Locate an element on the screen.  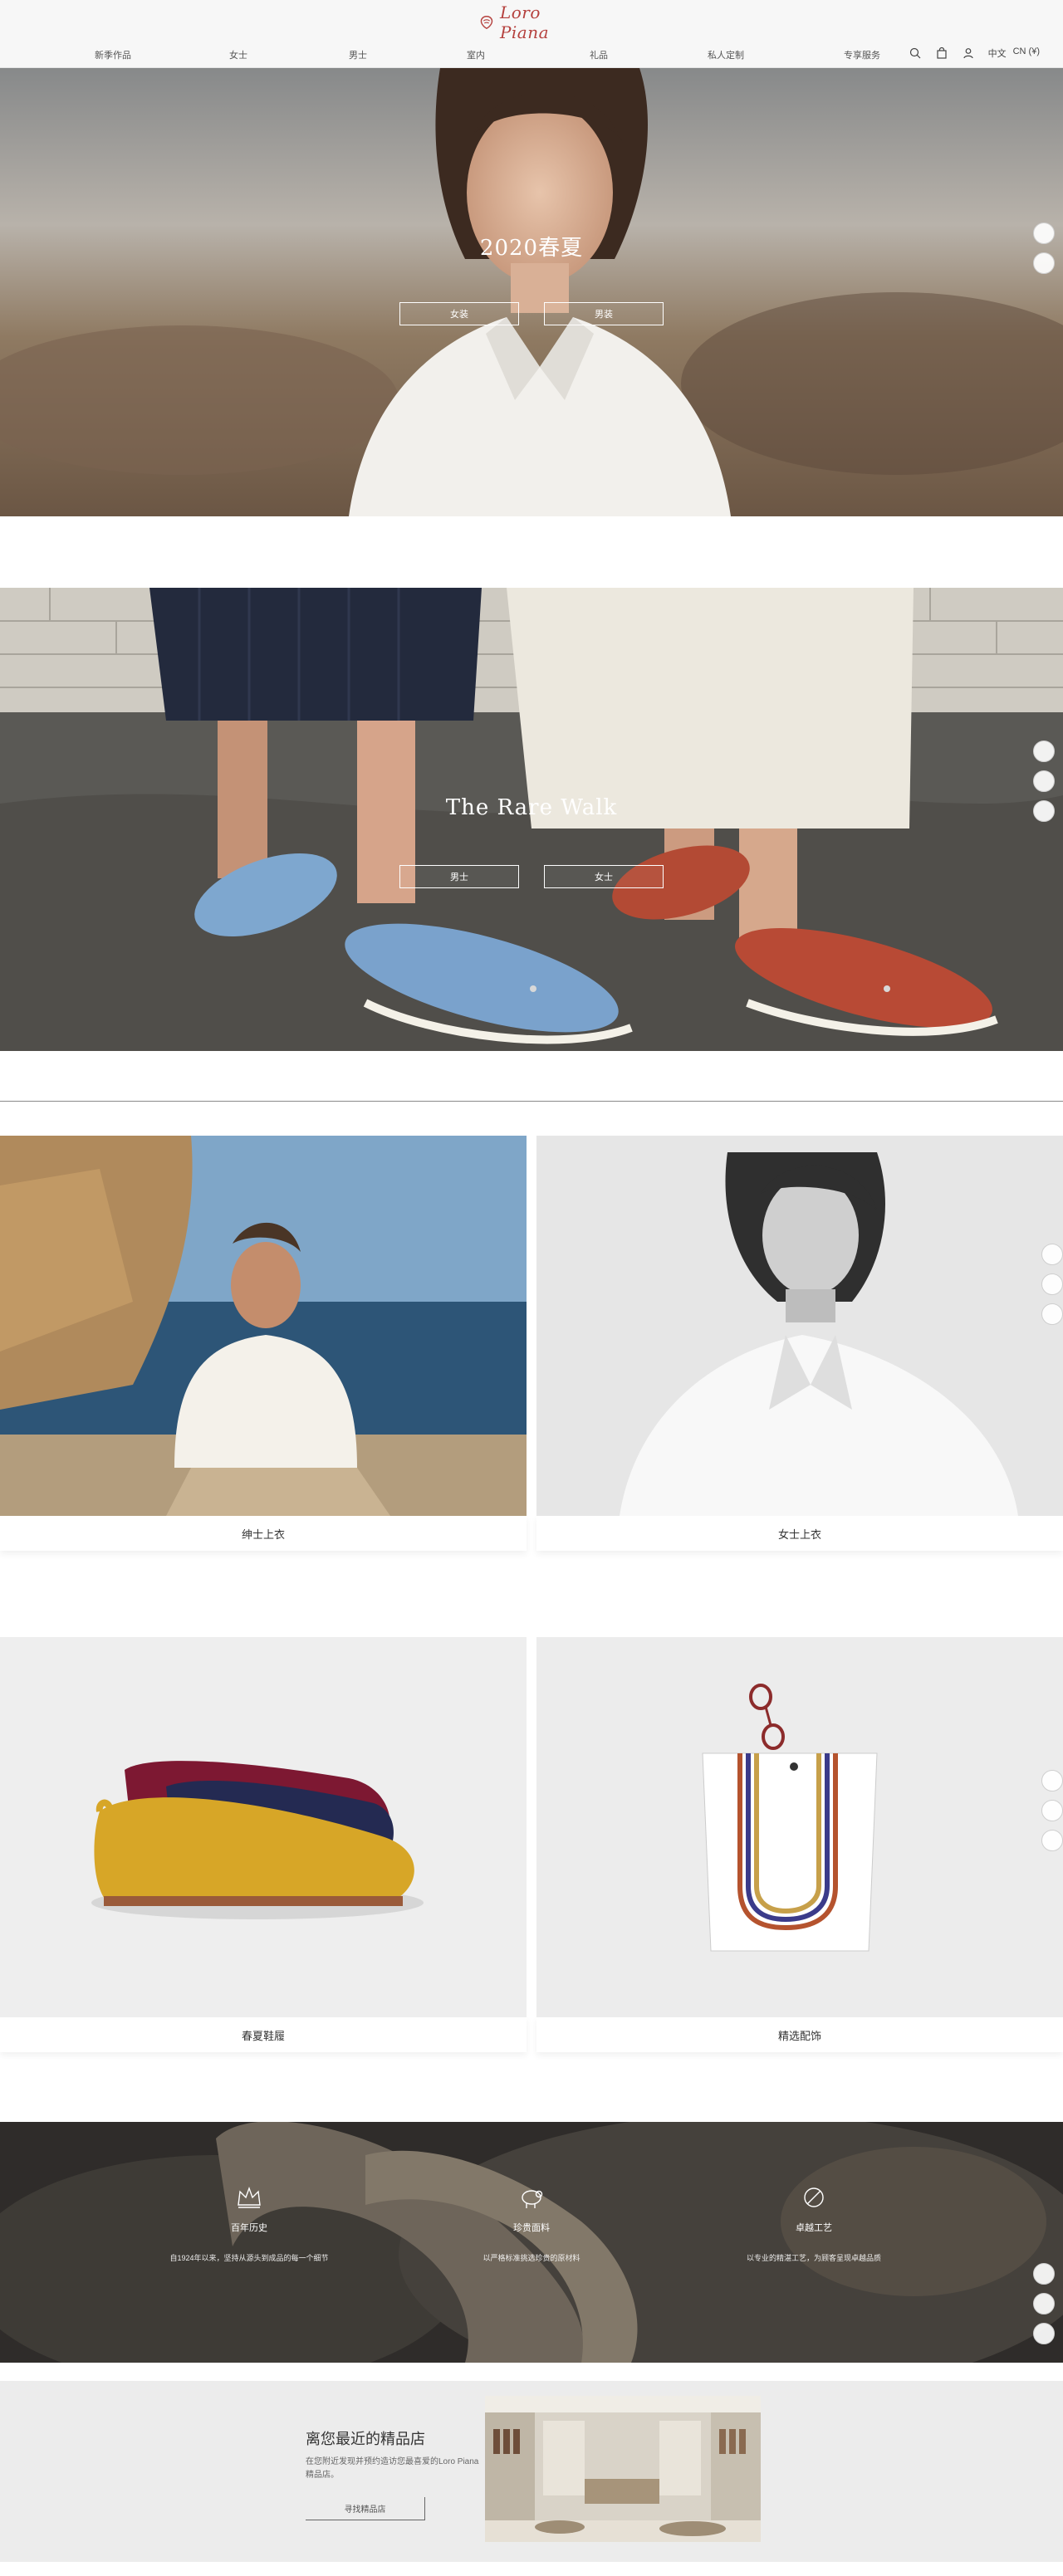
category-tile-accessories: 精选配饰 is located at coordinates (799, 1844).